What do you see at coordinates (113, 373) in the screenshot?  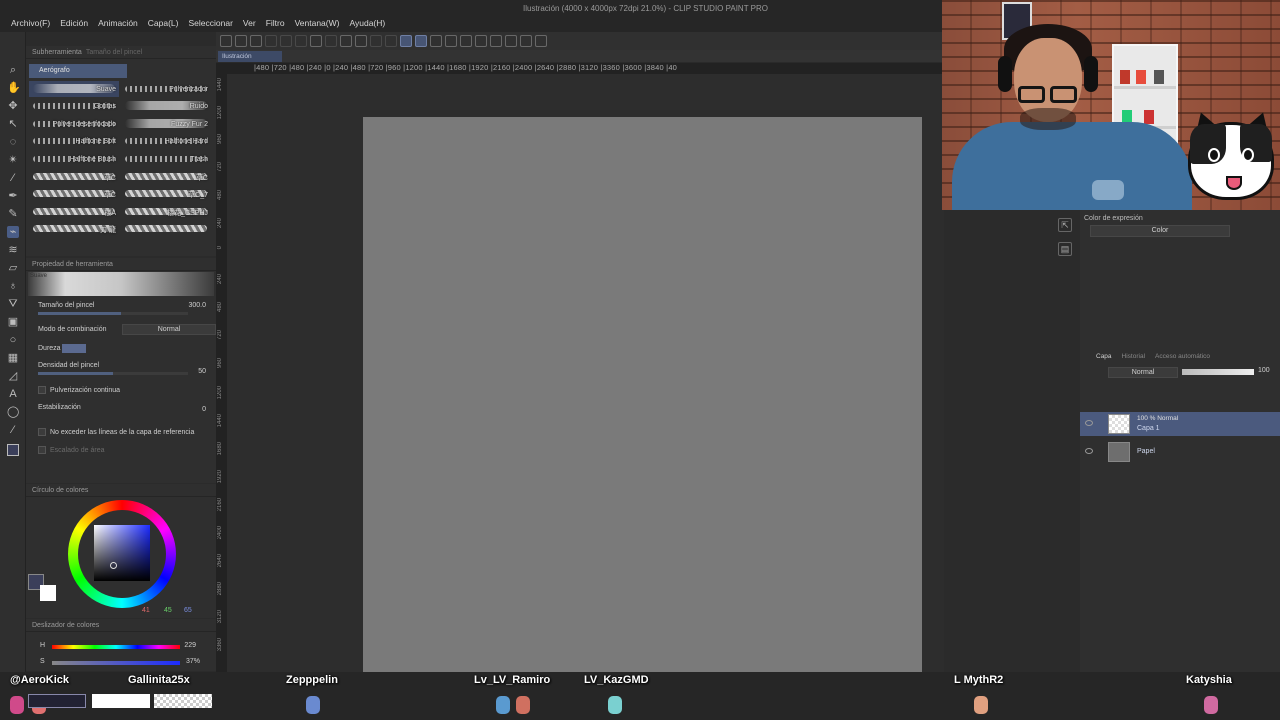 I see `density-slider` at bounding box center [113, 373].